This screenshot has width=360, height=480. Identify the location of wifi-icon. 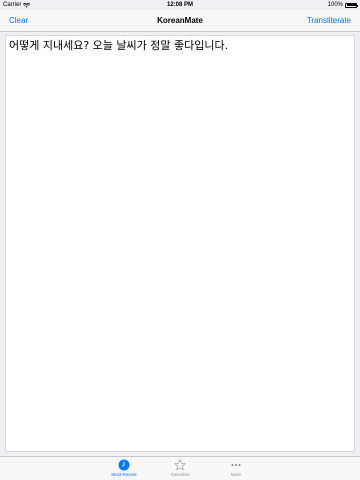
(27, 5).